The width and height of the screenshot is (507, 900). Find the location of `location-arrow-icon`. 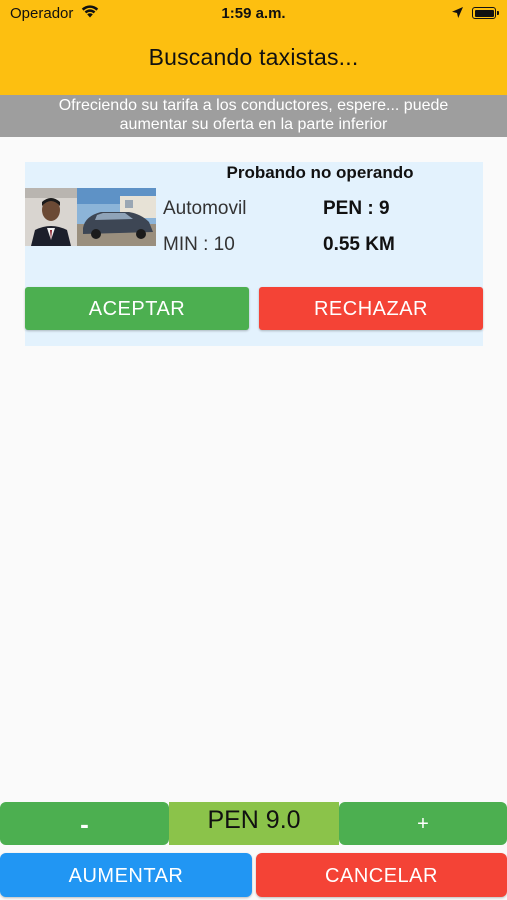

location-arrow-icon is located at coordinates (457, 12).